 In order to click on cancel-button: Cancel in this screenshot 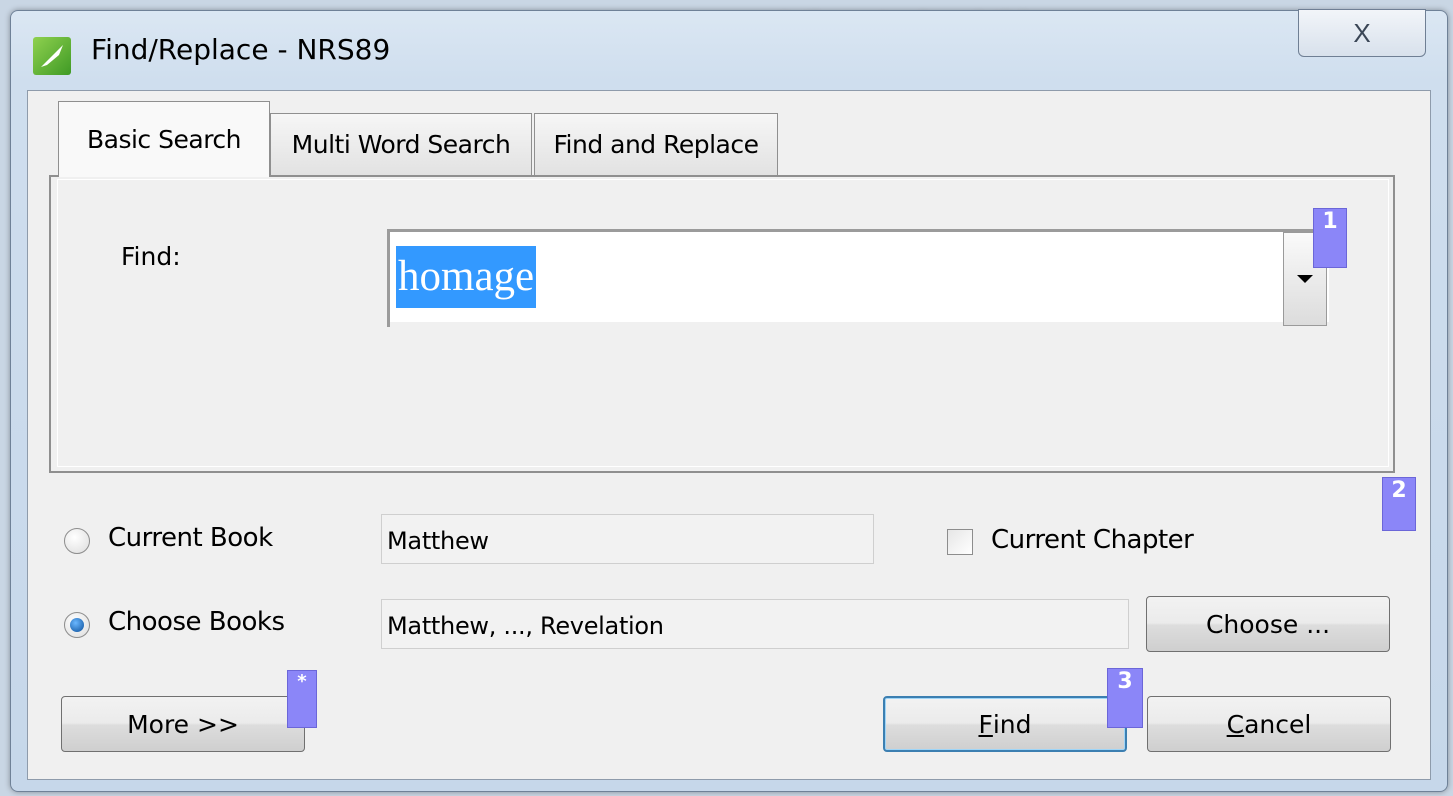, I will do `click(1269, 724)`.